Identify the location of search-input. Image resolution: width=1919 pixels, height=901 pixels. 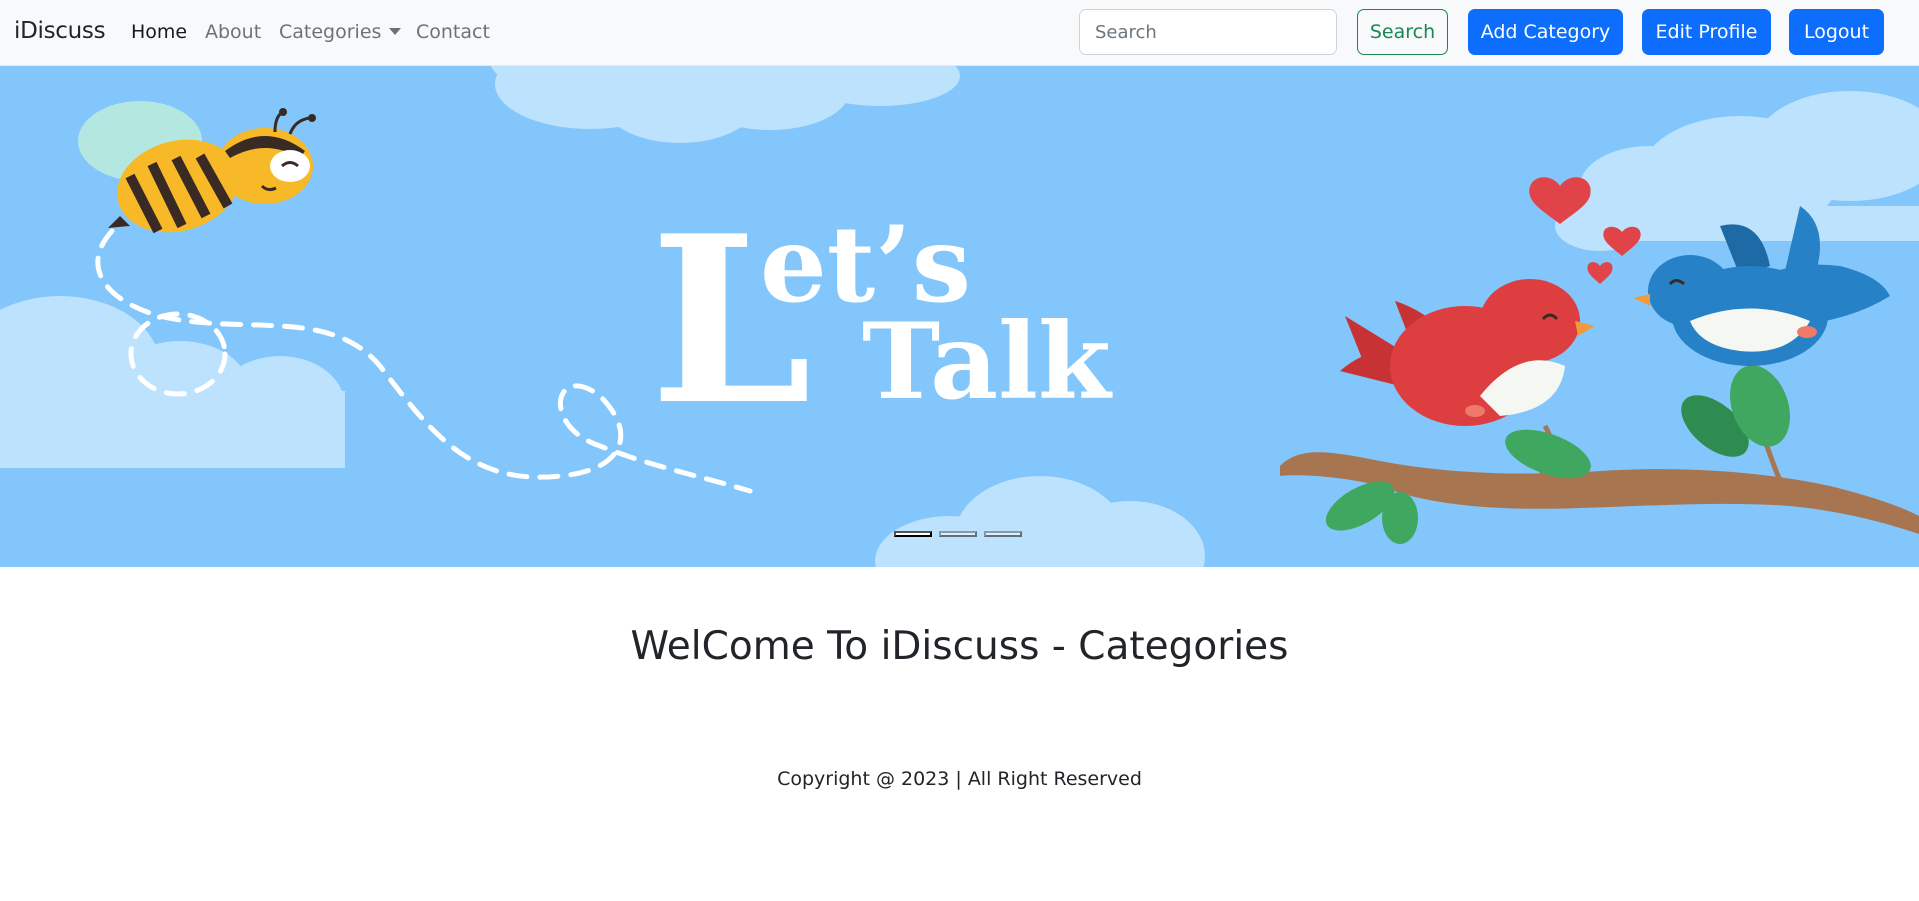
(1208, 32).